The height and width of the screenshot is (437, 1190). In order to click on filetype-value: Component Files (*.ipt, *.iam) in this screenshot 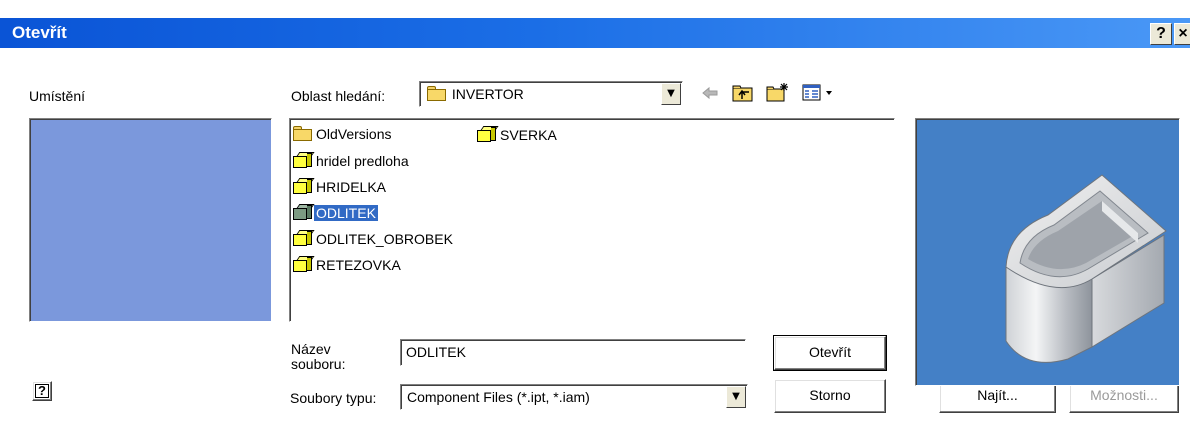, I will do `click(498, 397)`.